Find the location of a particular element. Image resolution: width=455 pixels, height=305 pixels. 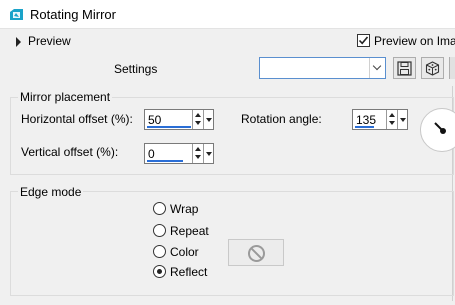

horizontal-offset-dropdown is located at coordinates (208, 119).